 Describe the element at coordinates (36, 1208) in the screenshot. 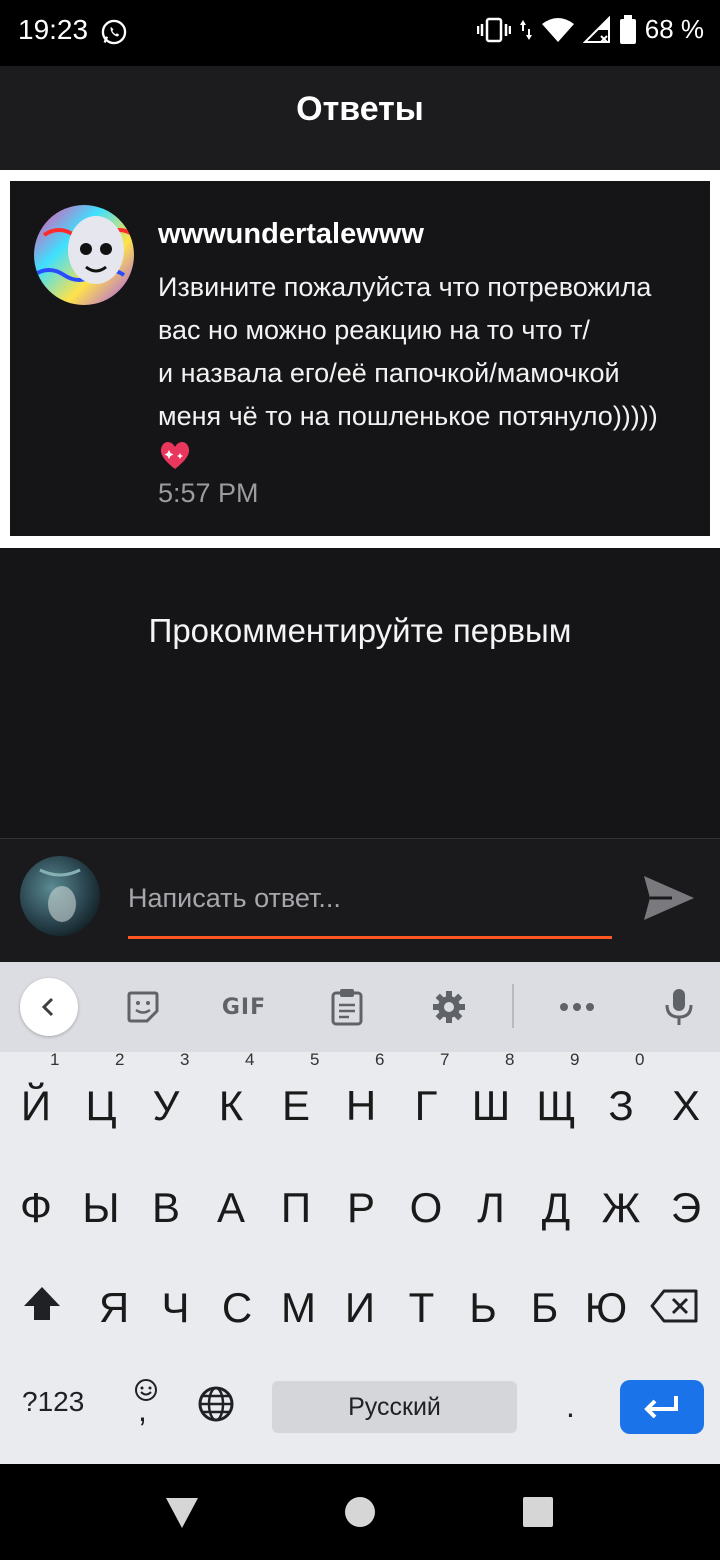

I see `key-1: Ф` at that location.